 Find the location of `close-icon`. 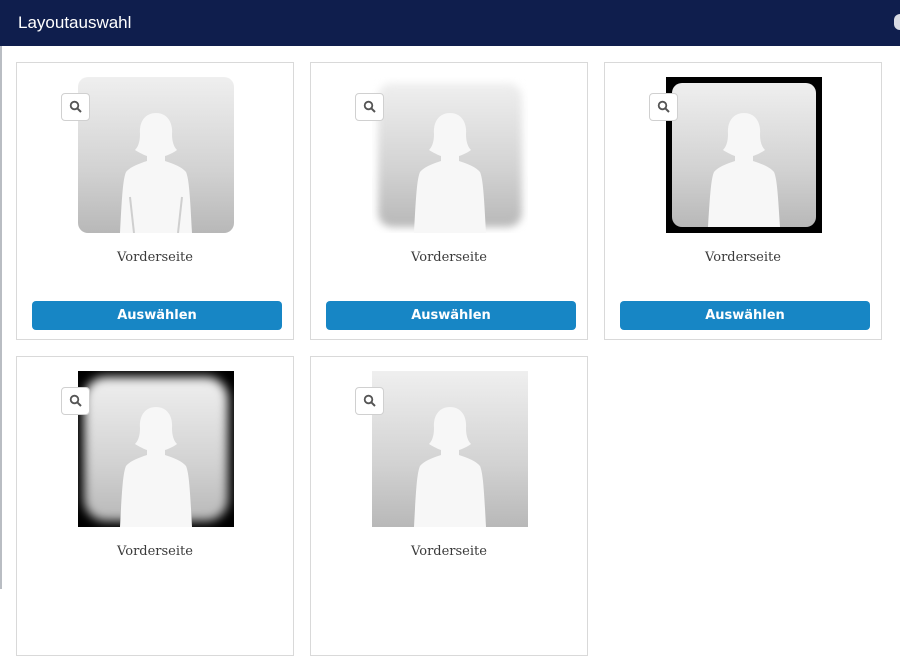

close-icon is located at coordinates (897, 22).